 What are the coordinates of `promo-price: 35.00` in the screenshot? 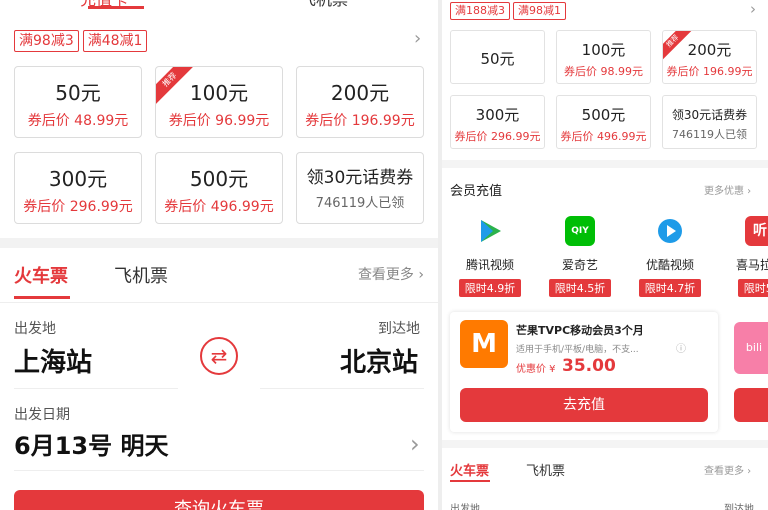 It's located at (589, 366).